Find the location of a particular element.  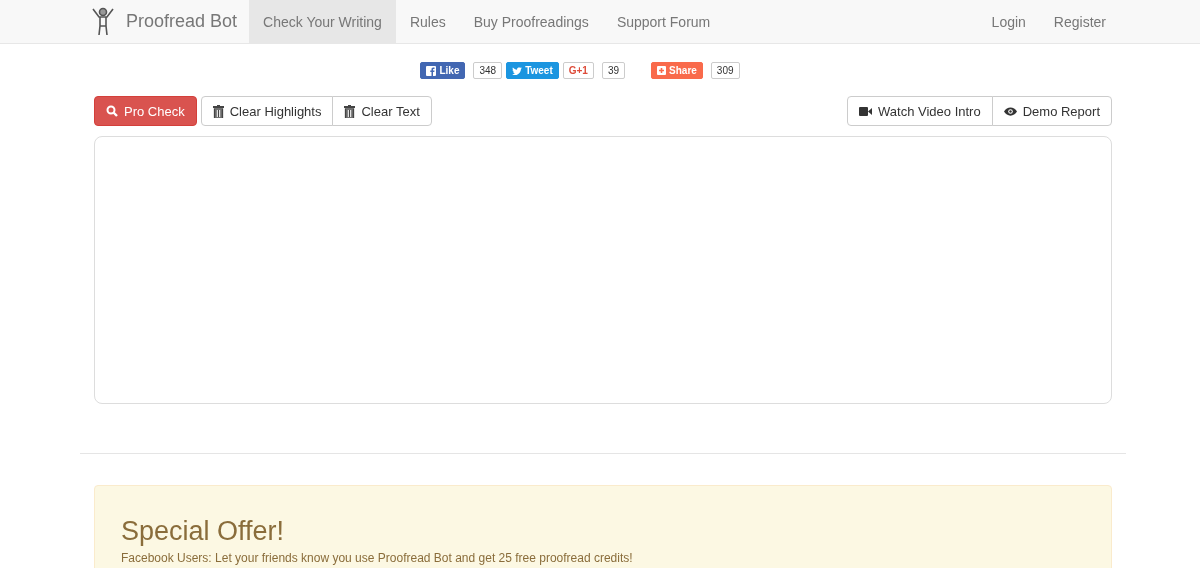

facebook-icon is located at coordinates (431, 70).